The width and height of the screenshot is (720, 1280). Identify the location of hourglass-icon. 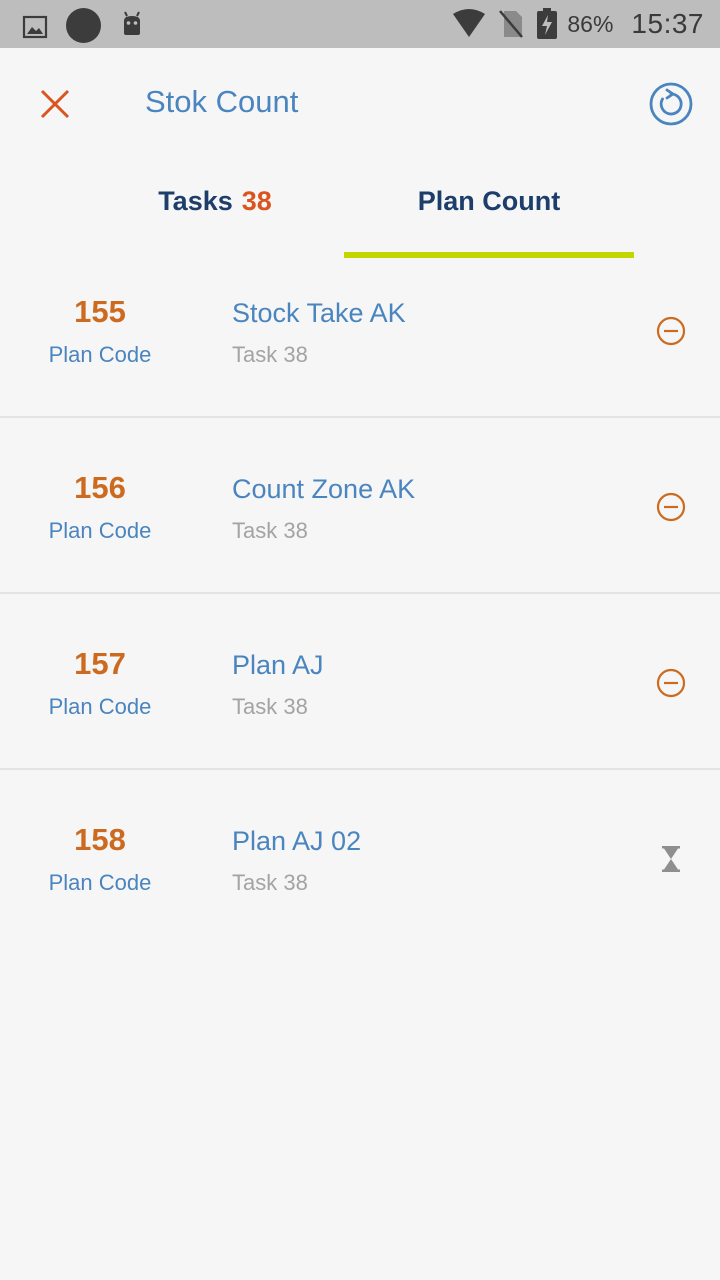
(671, 859).